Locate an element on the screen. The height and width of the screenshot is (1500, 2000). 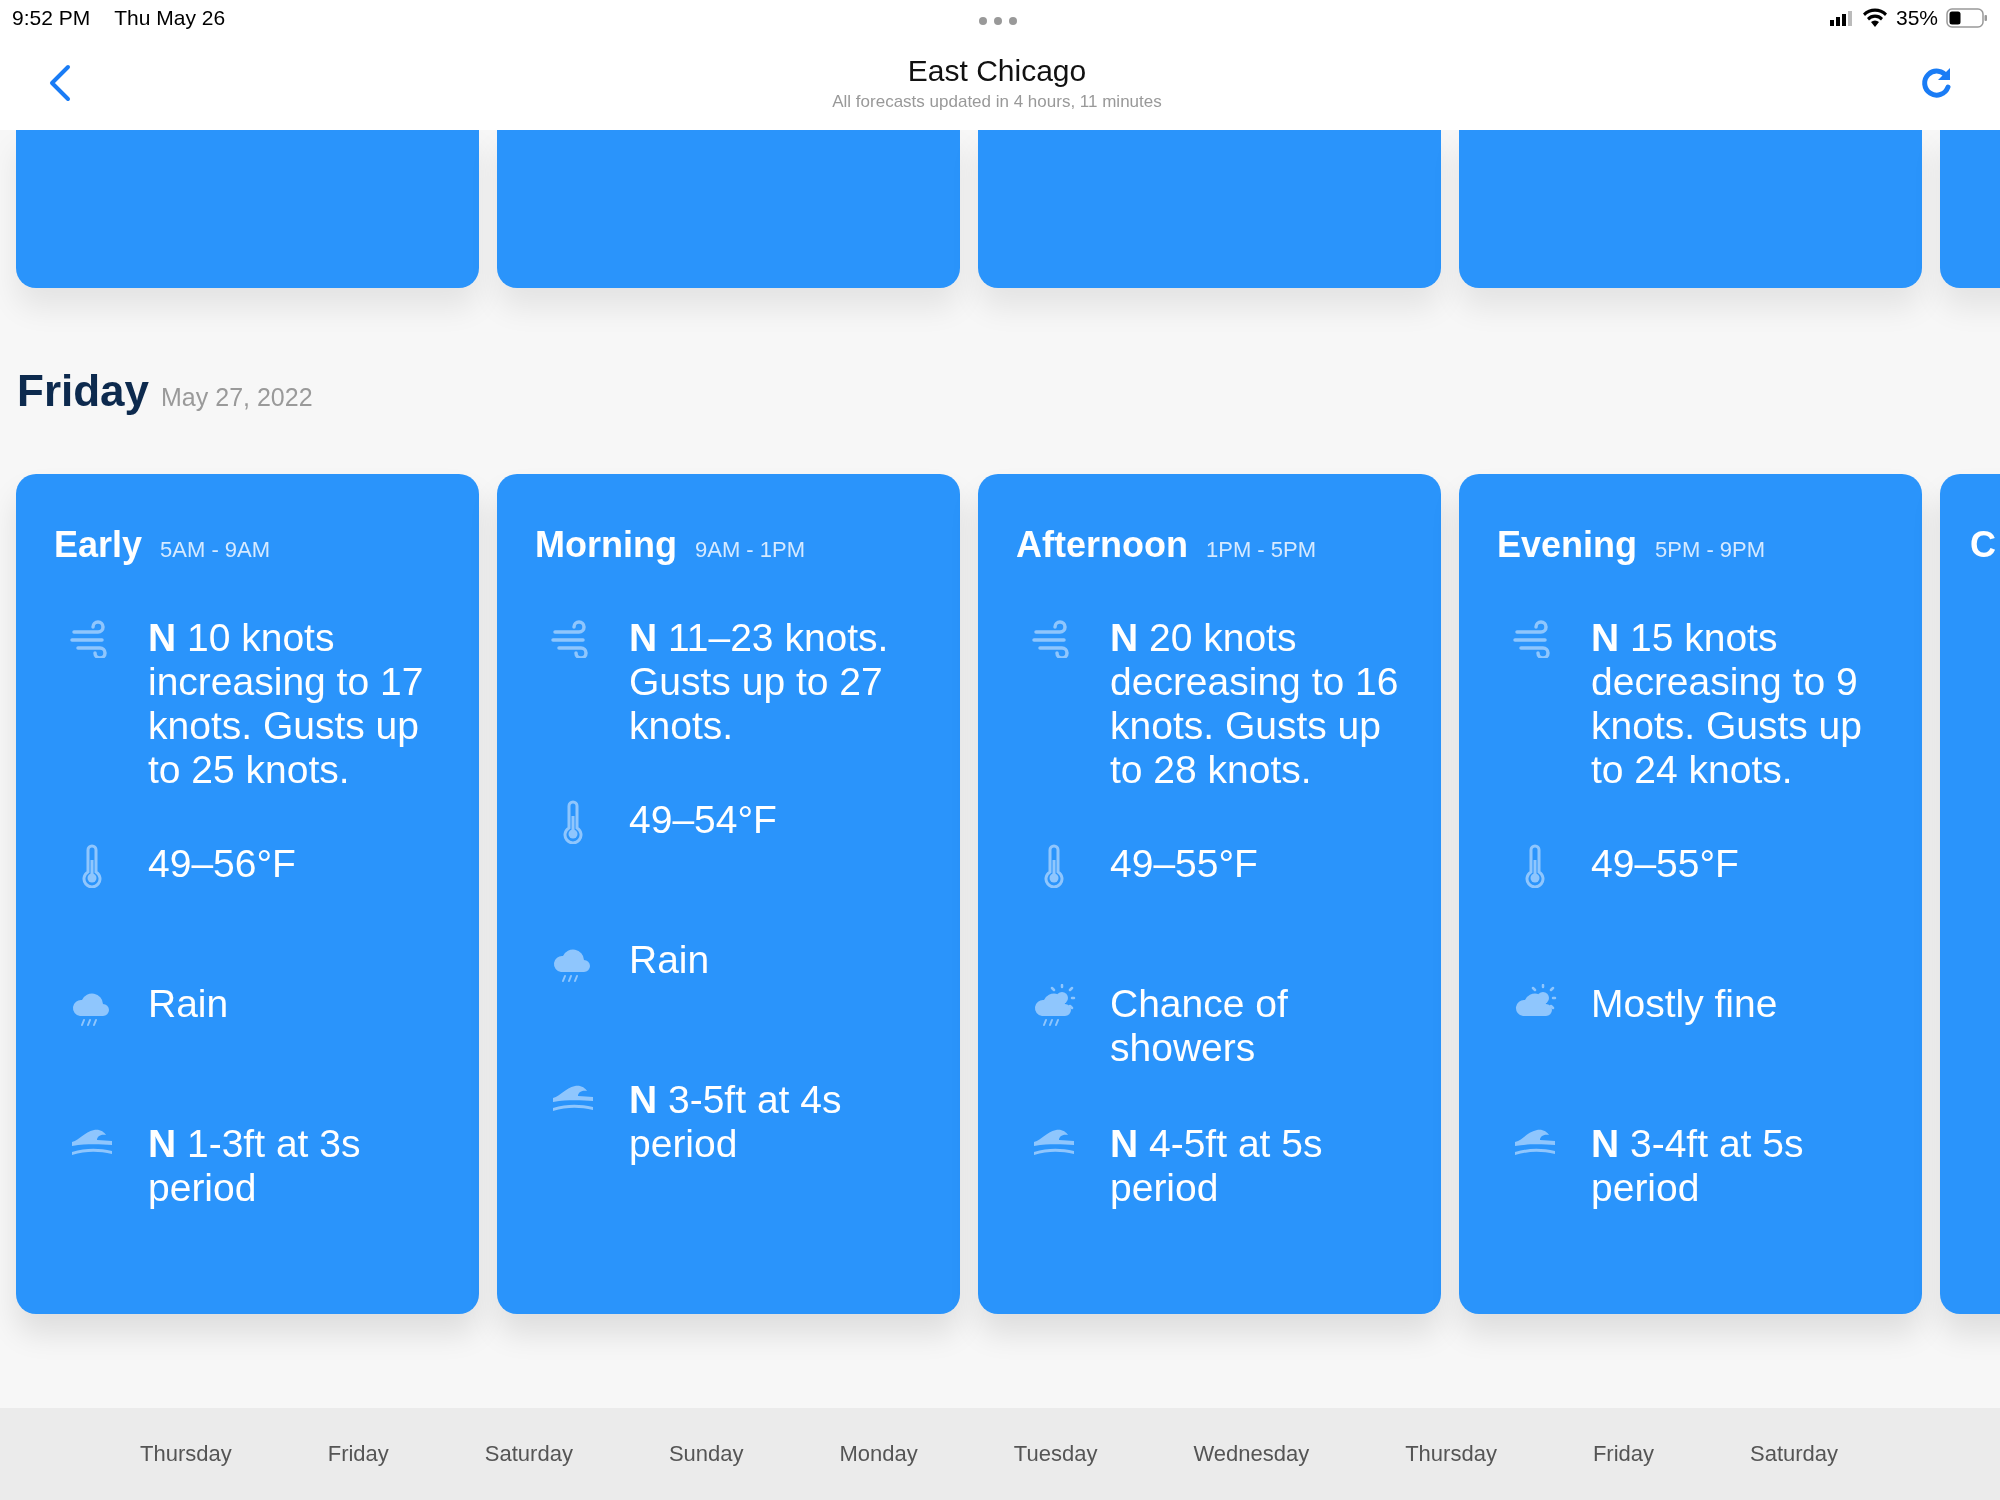
day-name: Friday is located at coordinates (83, 391).